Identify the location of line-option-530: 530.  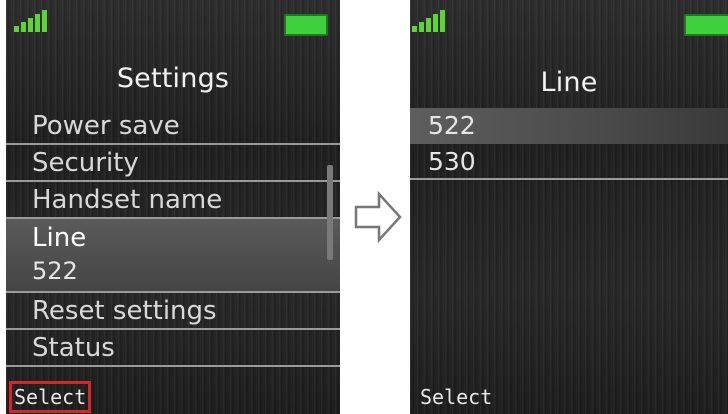
(569, 162).